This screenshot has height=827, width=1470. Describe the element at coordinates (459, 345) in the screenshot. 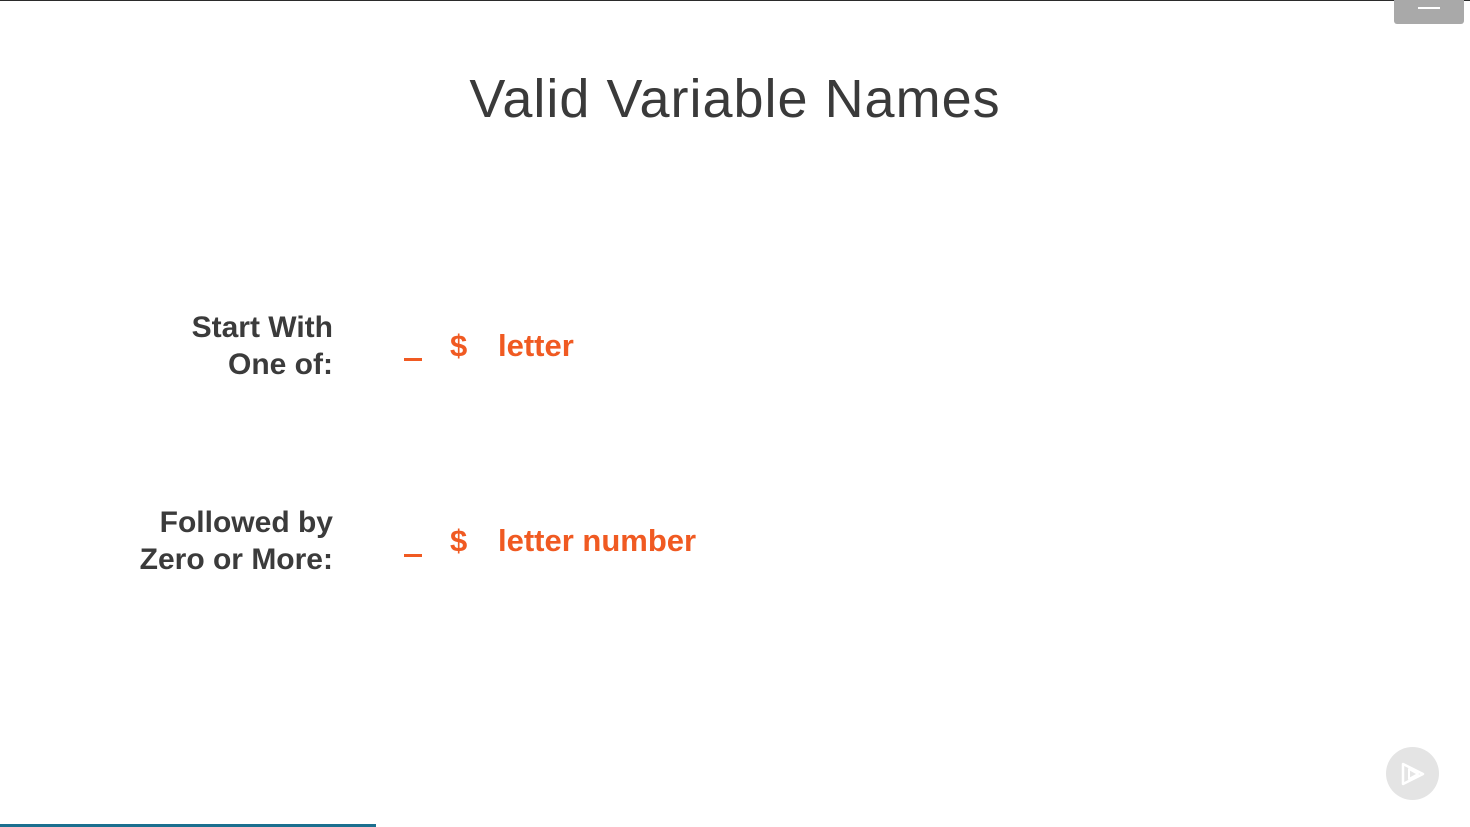

I see `dollar-token: $` at that location.